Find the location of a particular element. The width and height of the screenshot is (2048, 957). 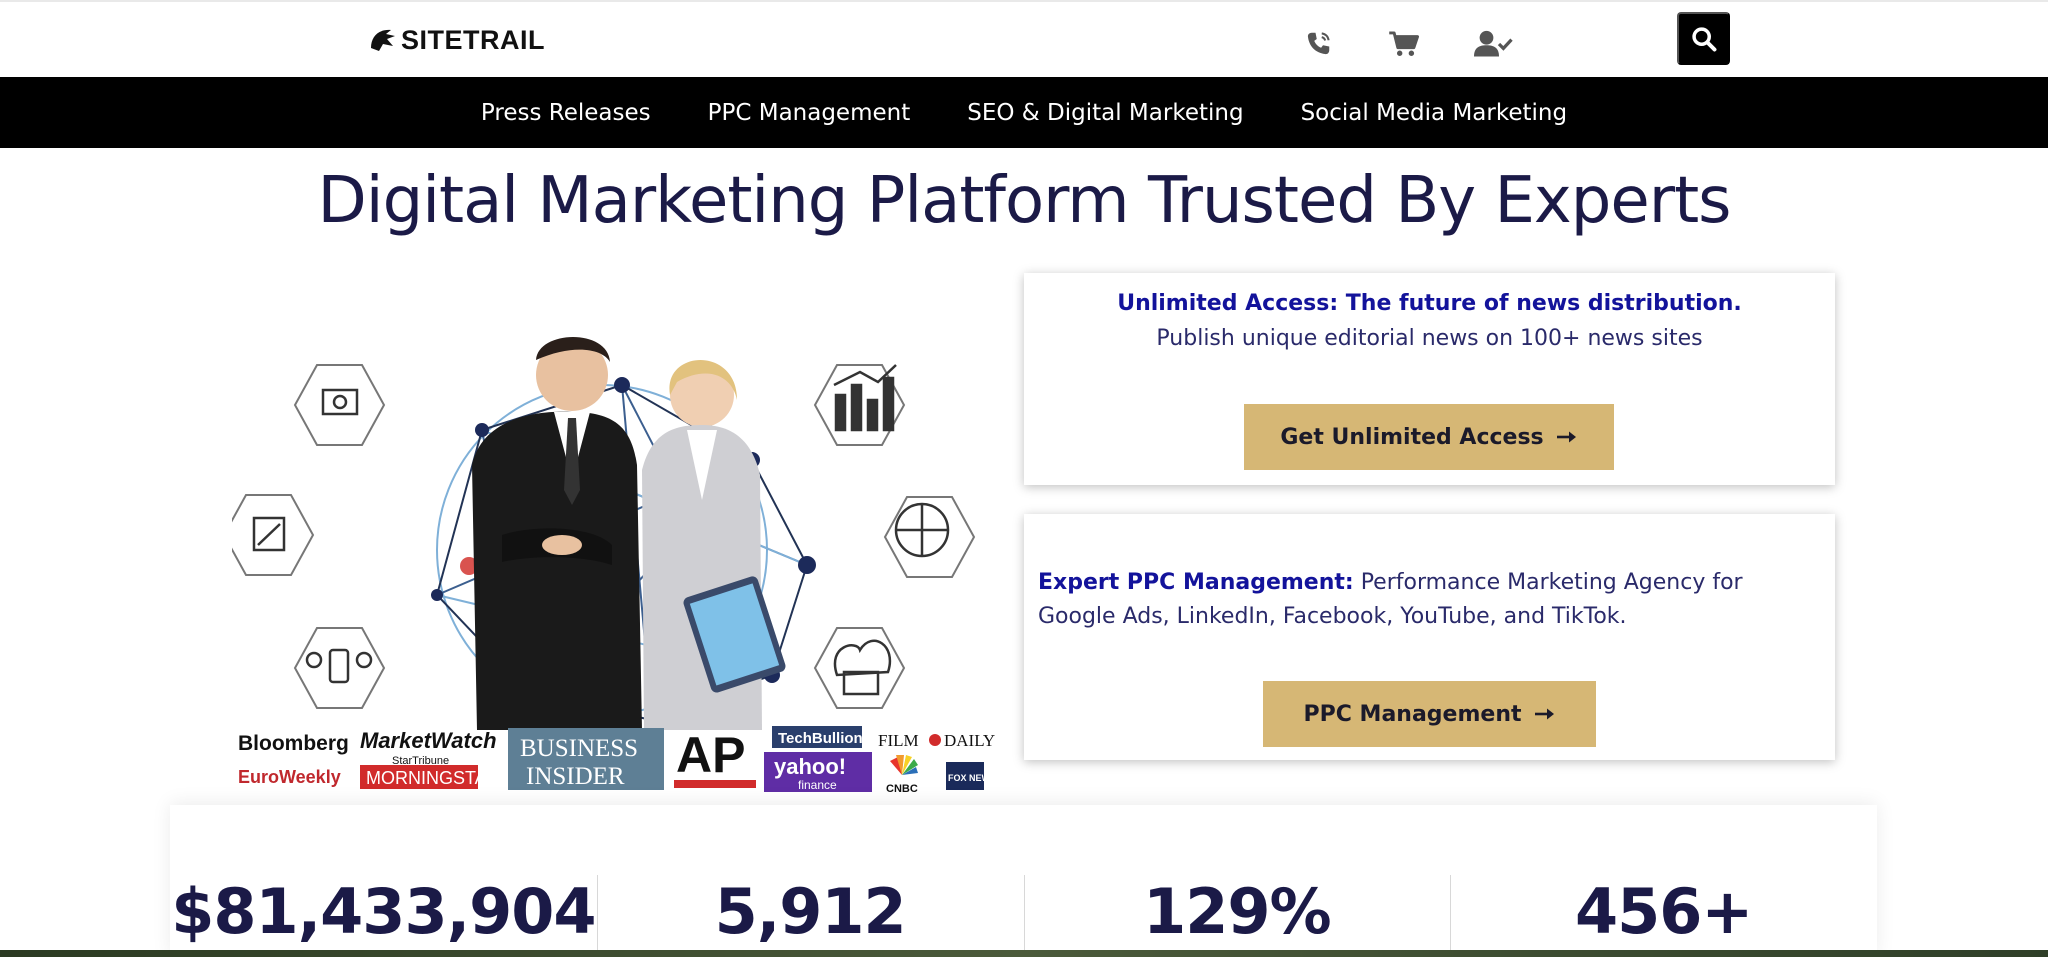

logo-daily: DAILY is located at coordinates (969, 740).